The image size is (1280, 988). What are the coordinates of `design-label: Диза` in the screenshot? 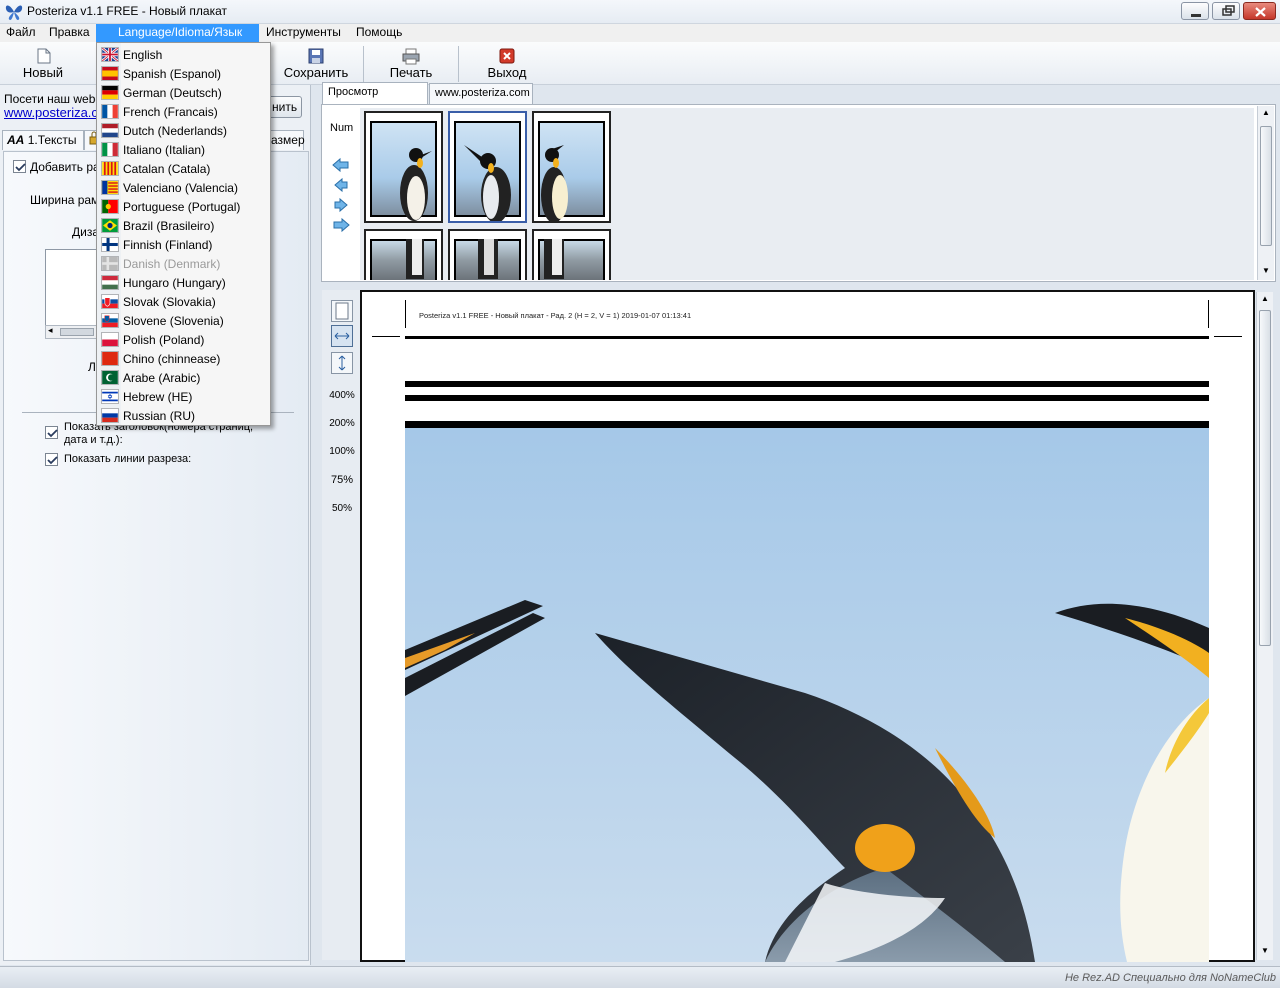 It's located at (86, 232).